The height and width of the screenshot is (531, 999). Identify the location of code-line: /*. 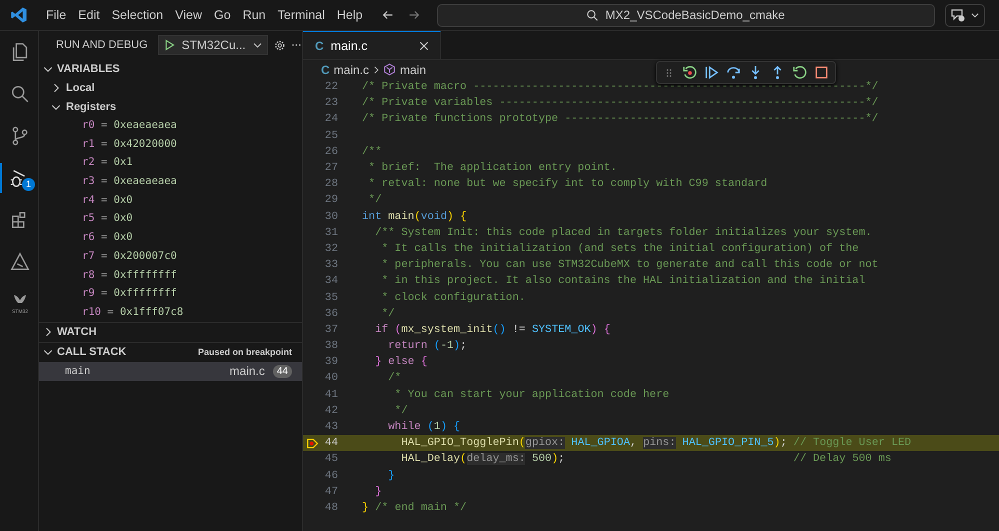
(394, 378).